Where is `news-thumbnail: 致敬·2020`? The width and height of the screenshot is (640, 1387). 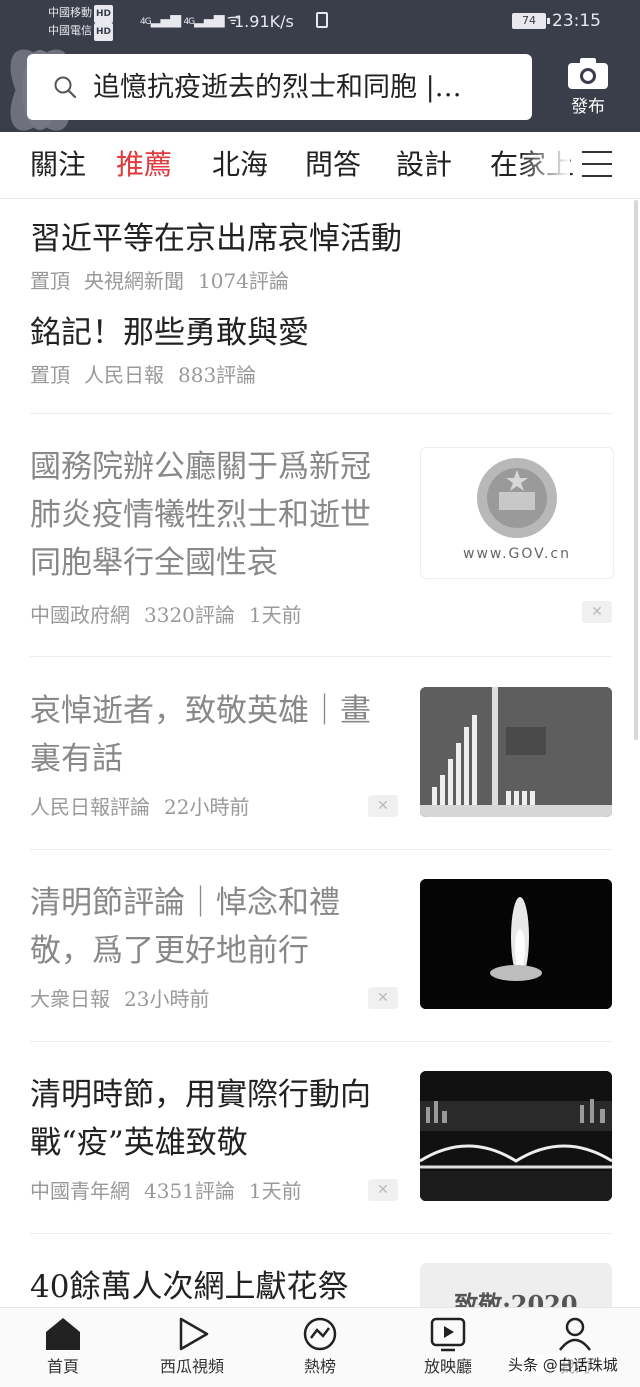
news-thumbnail: 致敬·2020 is located at coordinates (516, 1285).